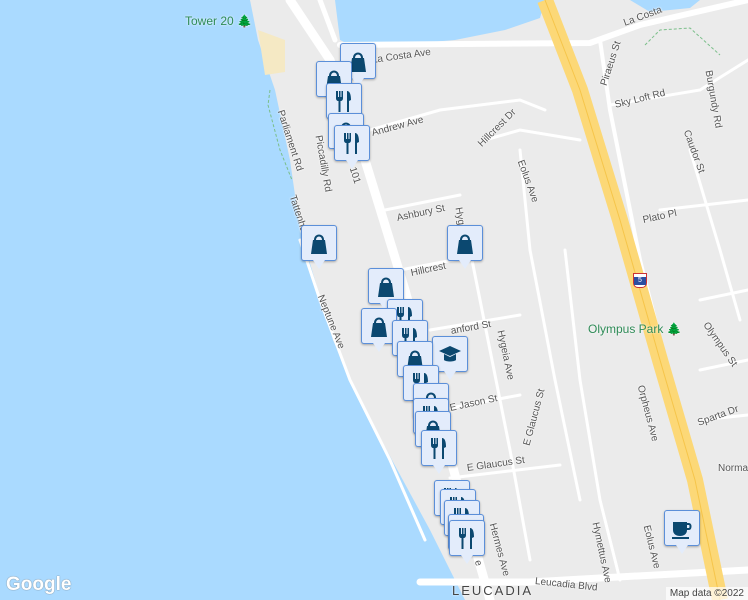  I want to click on city-label-leucadia: LEUCADIA, so click(493, 590).